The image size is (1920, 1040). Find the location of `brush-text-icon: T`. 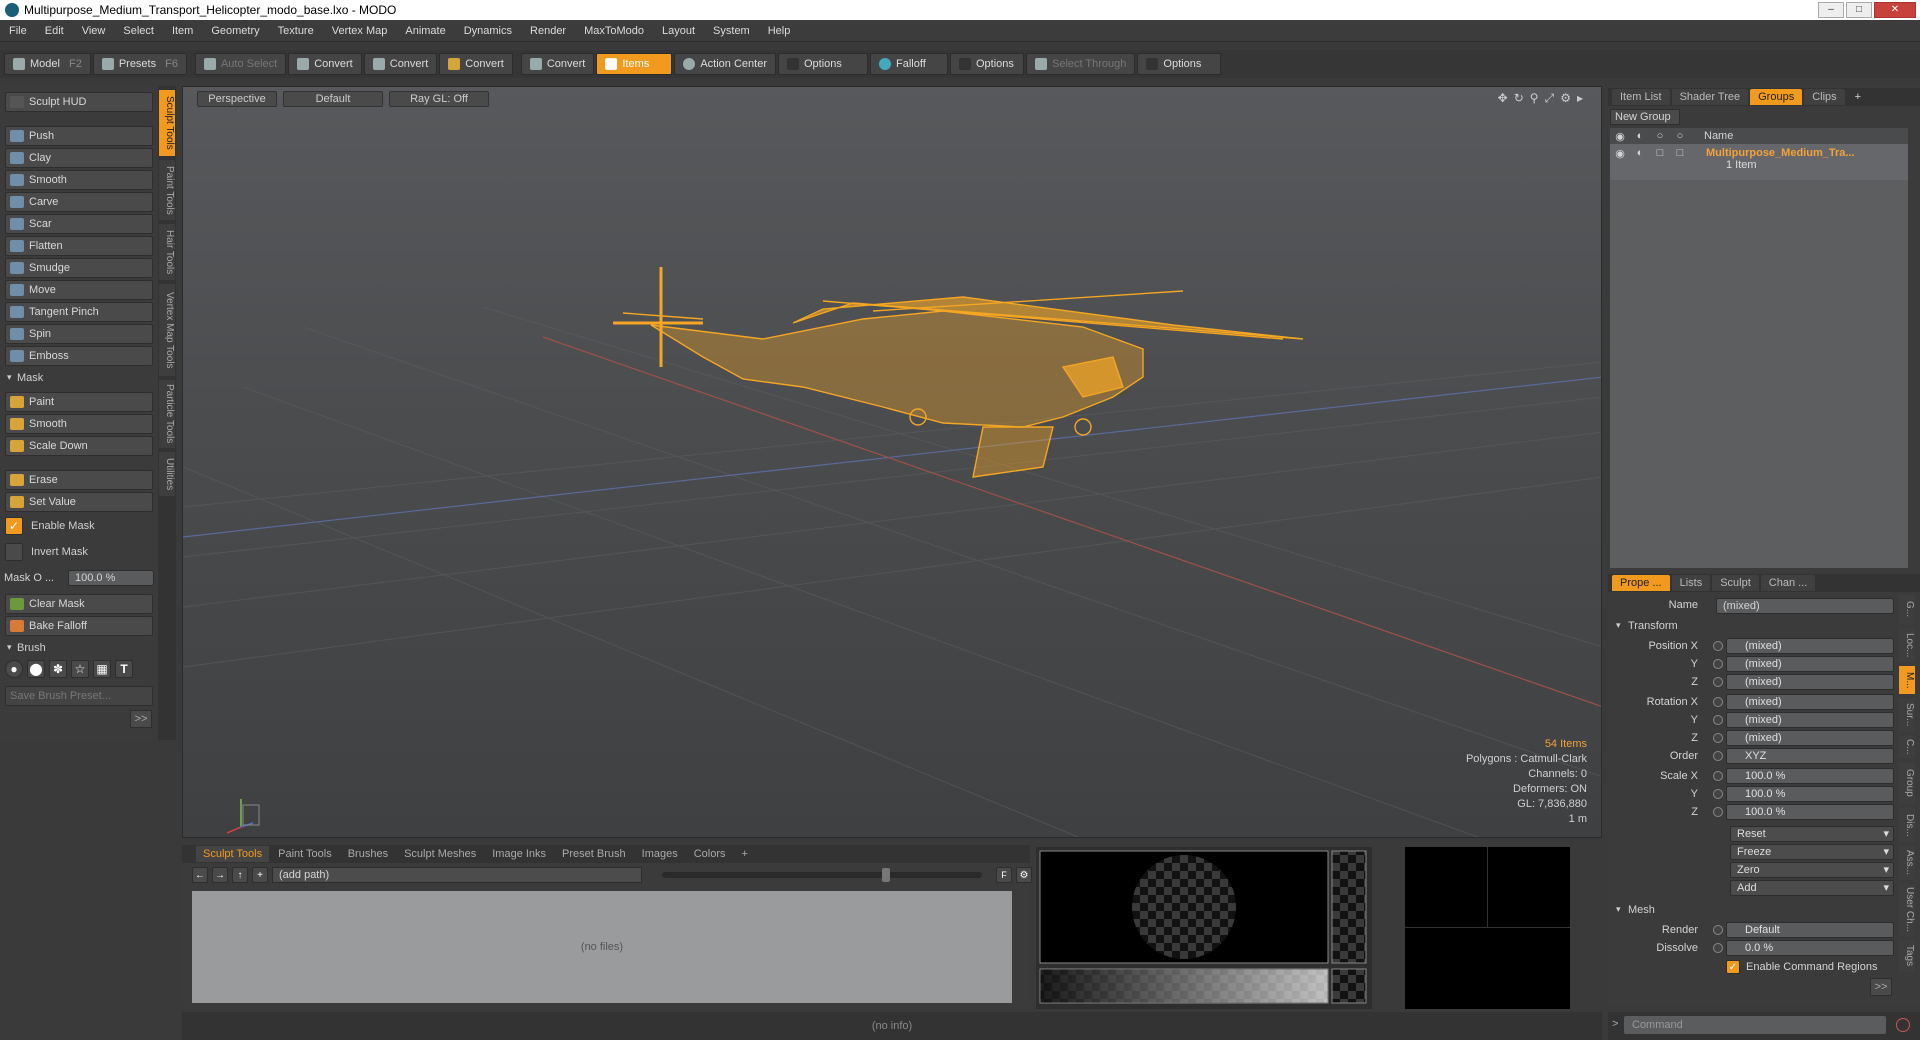

brush-text-icon: T is located at coordinates (124, 669).